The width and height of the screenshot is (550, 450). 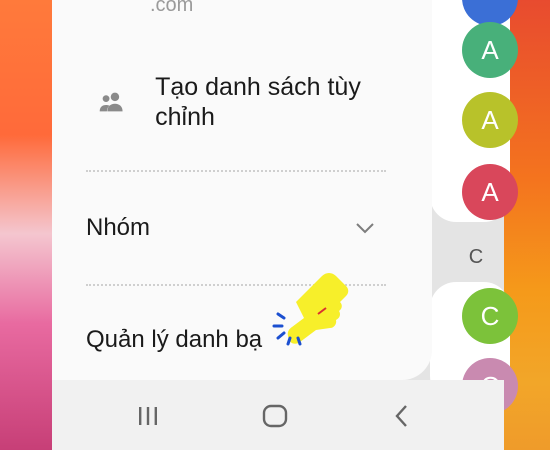 I want to click on home-icon, so click(x=275, y=416).